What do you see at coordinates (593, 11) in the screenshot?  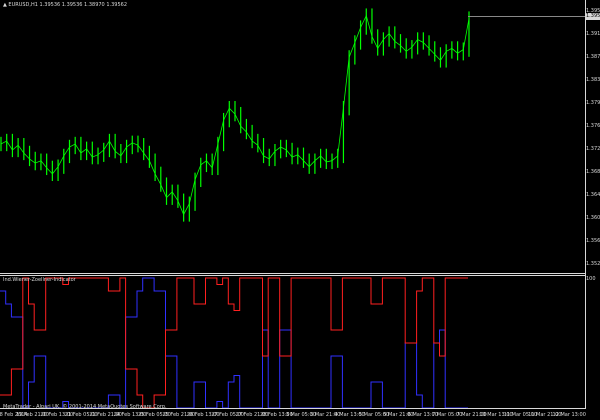 I see `price-label: 1.39545` at bounding box center [593, 11].